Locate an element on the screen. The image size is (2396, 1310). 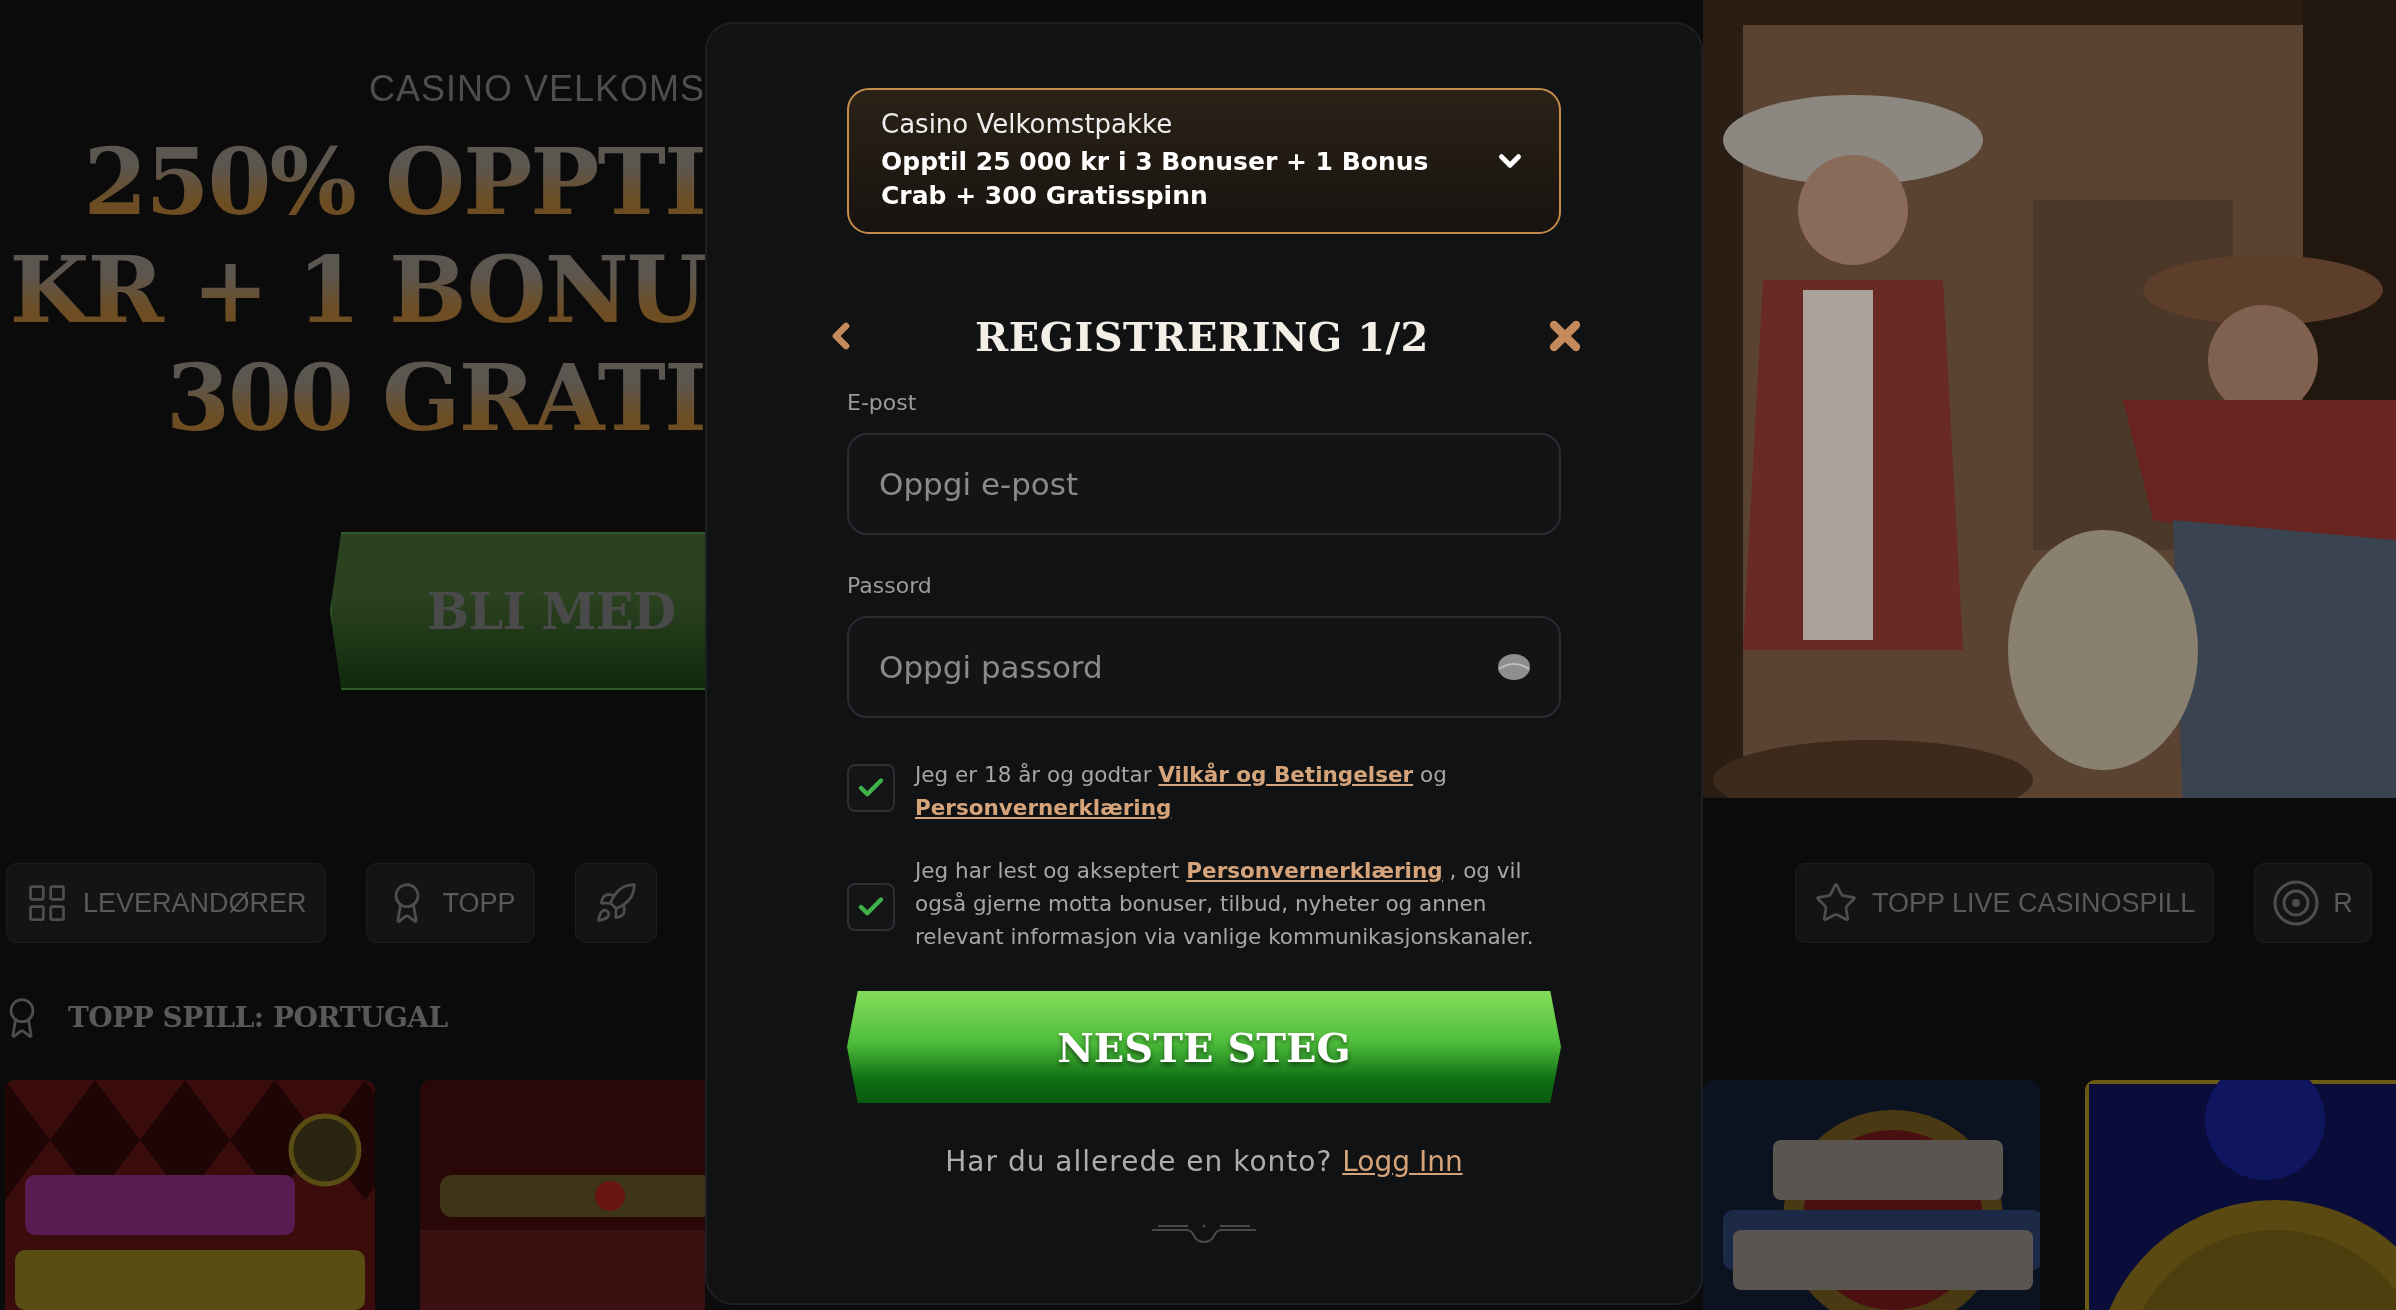
field-label: E-post is located at coordinates (882, 402).